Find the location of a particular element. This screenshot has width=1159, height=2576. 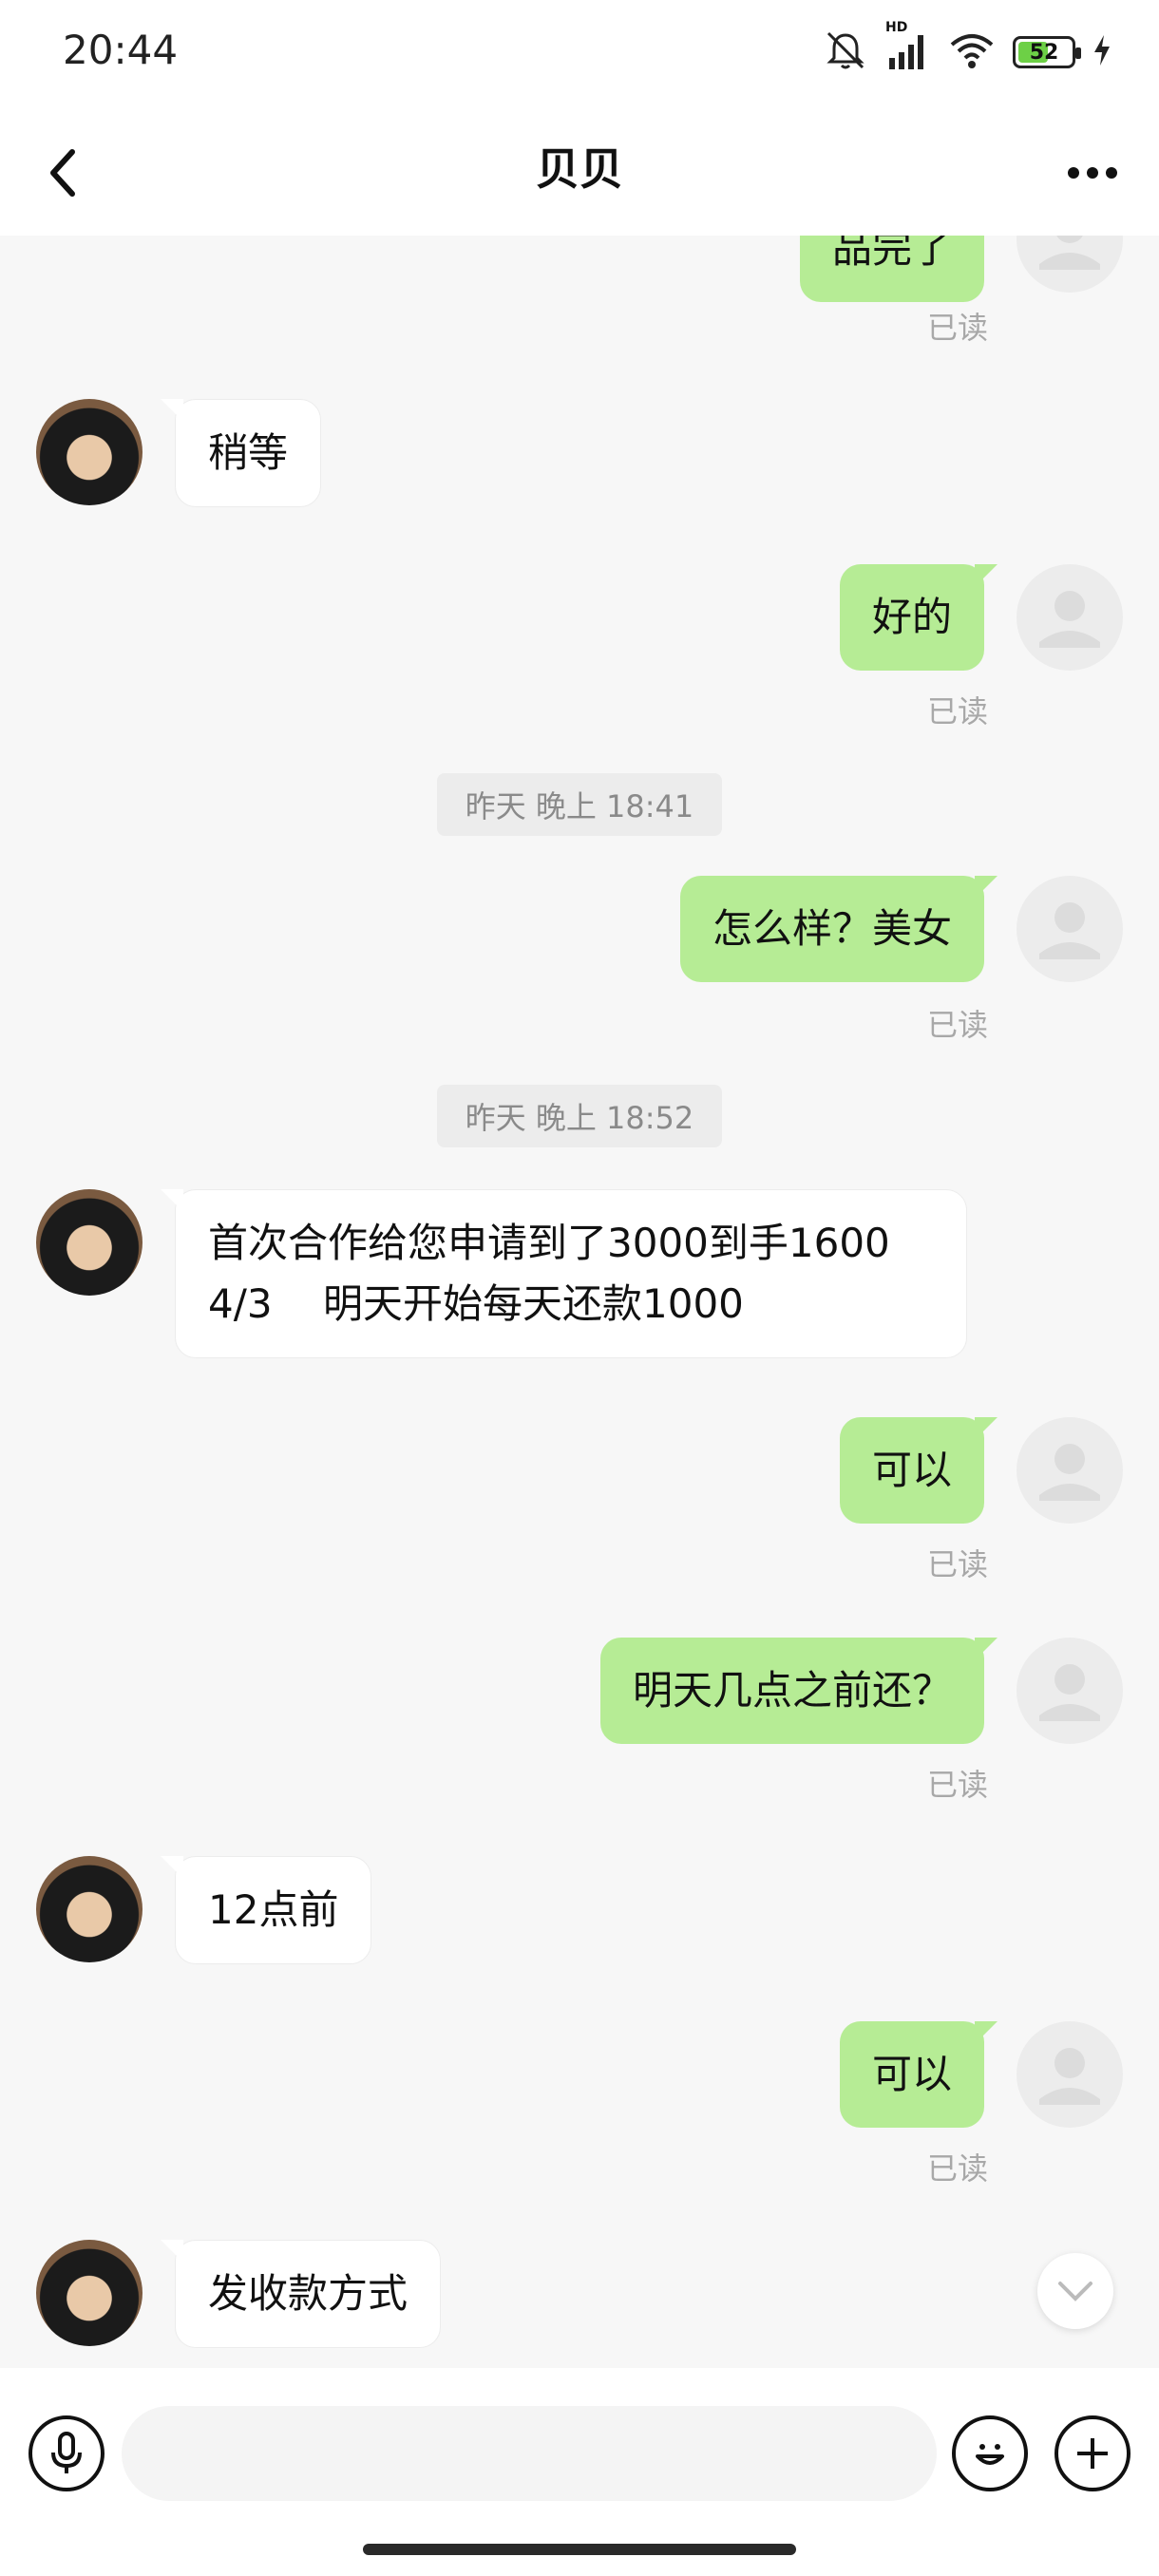

battery-level: 52 is located at coordinates (1044, 52).